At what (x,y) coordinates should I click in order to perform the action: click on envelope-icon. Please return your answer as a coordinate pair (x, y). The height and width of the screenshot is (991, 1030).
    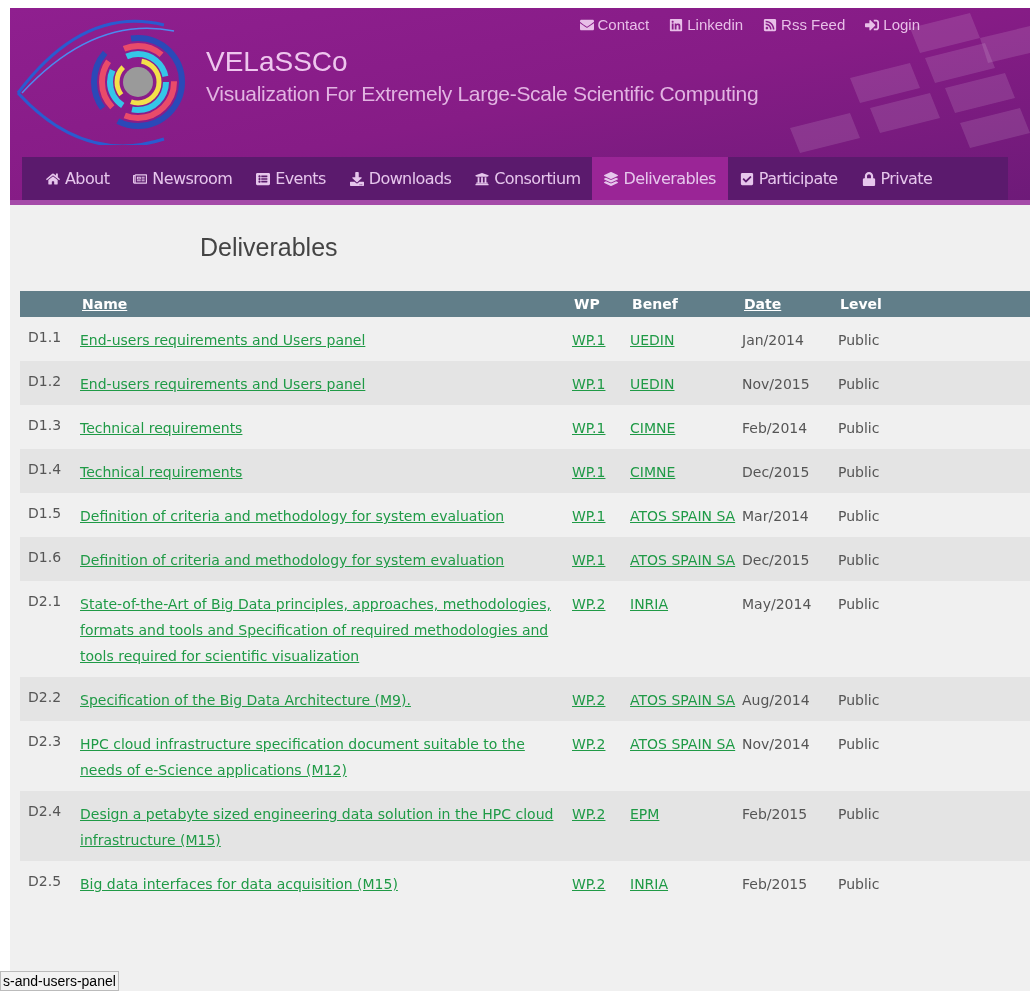
    Looking at the image, I should click on (586, 25).